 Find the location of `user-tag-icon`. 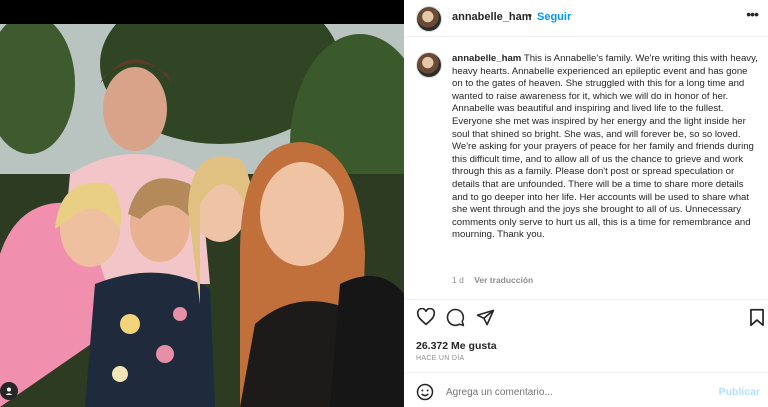

user-tag-icon is located at coordinates (9, 391).